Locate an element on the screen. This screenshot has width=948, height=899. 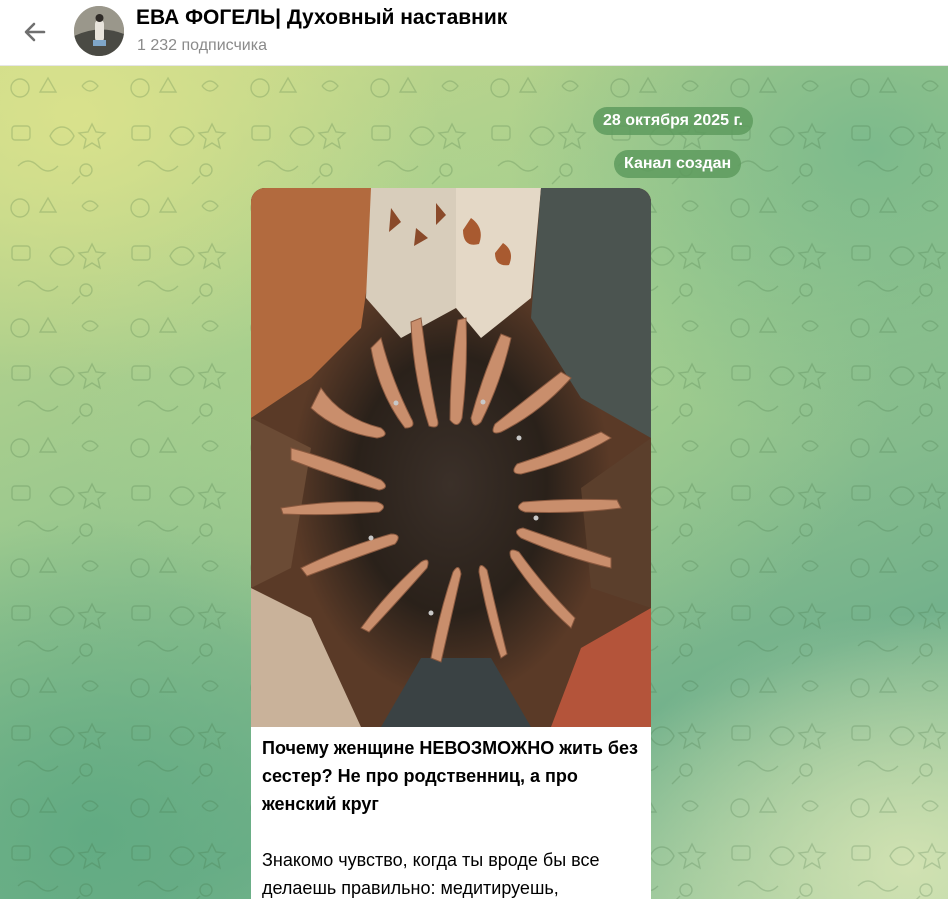
back-button is located at coordinates (35, 32).